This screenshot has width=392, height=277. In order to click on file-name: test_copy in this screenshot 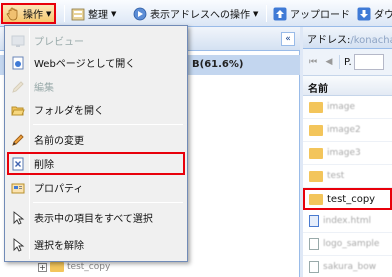, I will do `click(351, 199)`.